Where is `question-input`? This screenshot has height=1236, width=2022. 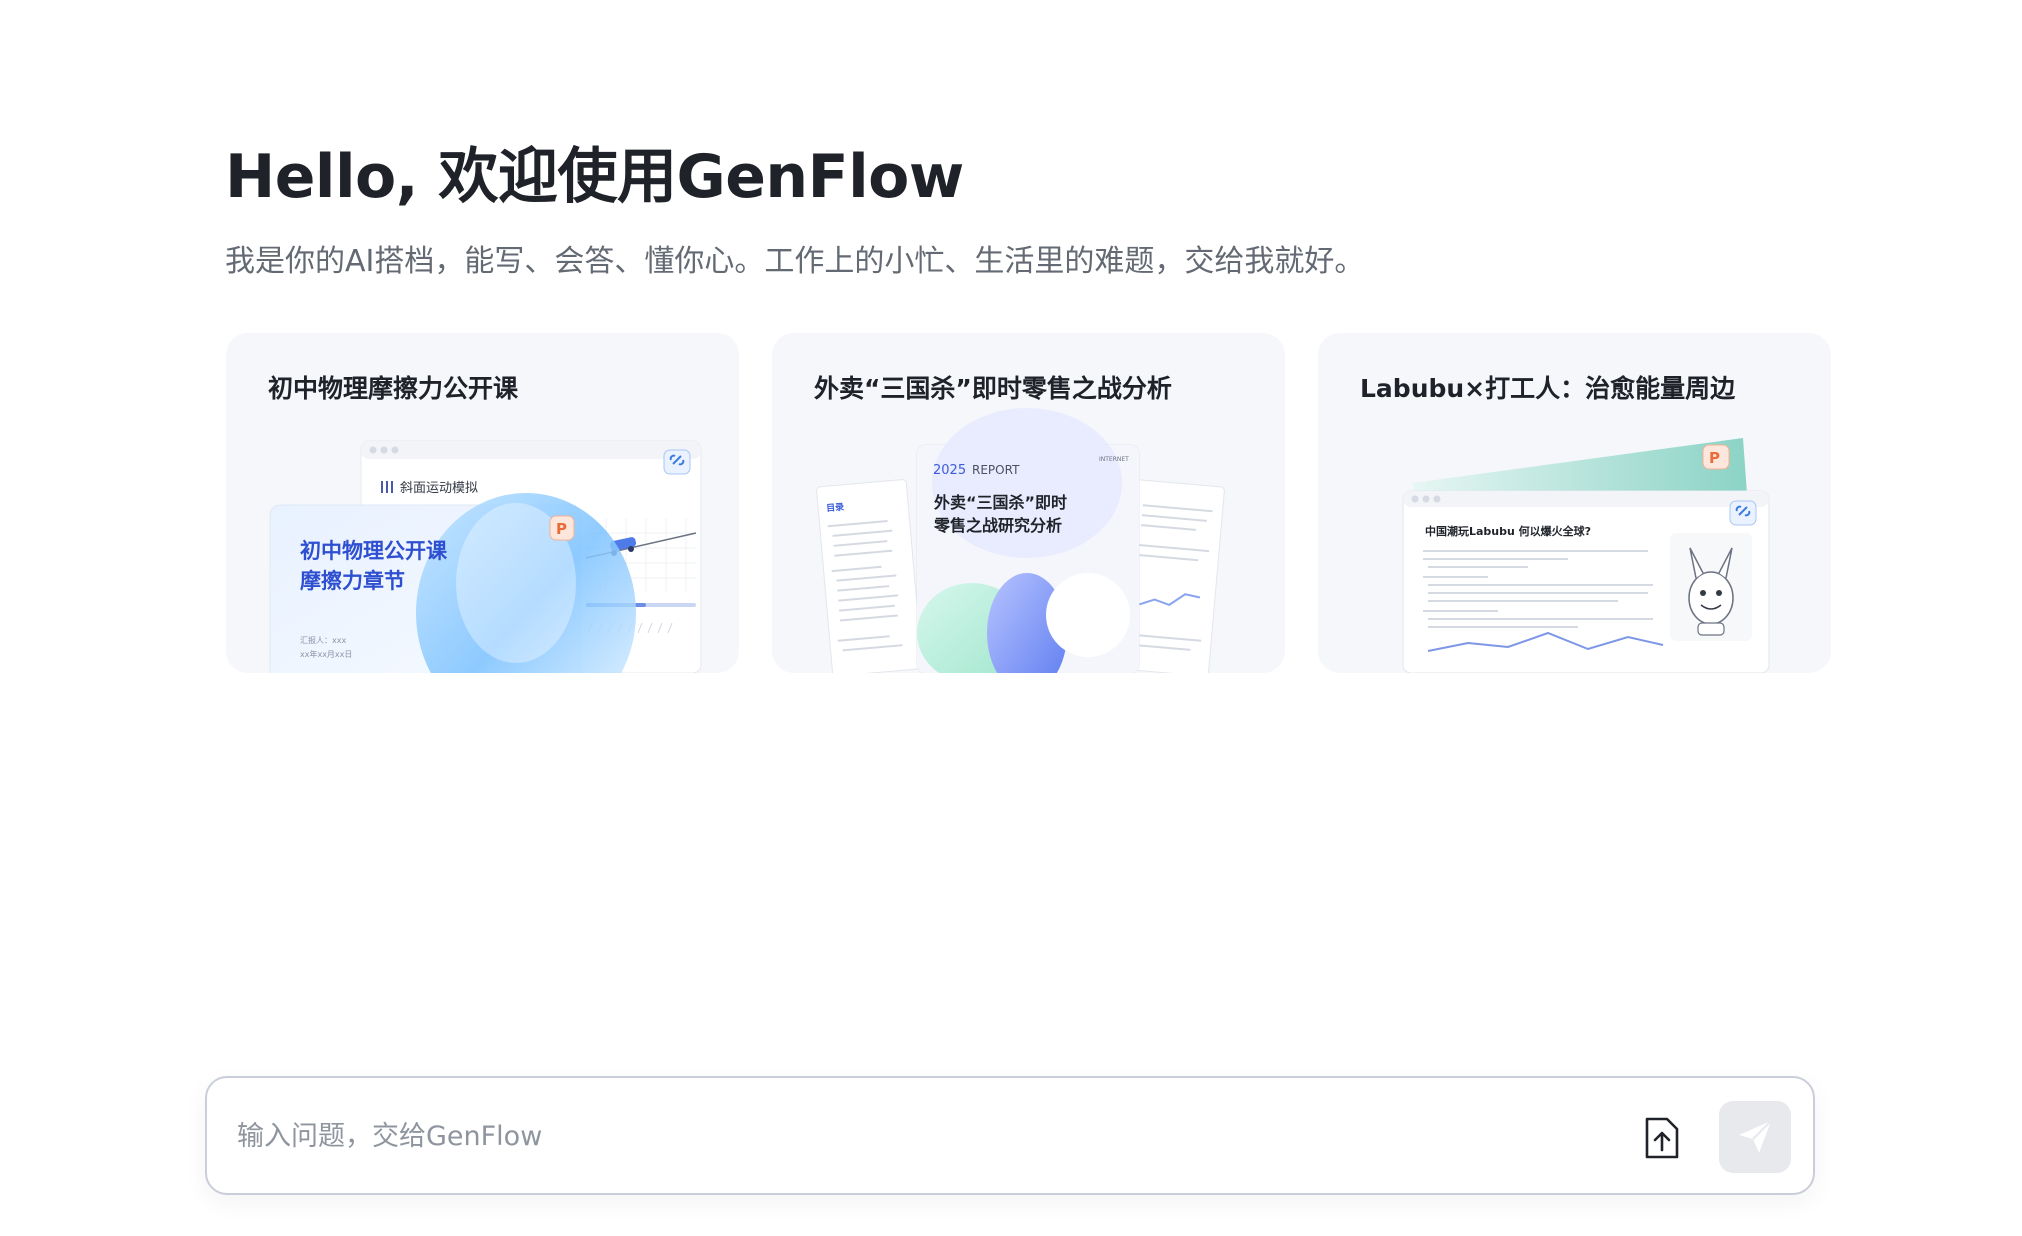 question-input is located at coordinates (887, 1136).